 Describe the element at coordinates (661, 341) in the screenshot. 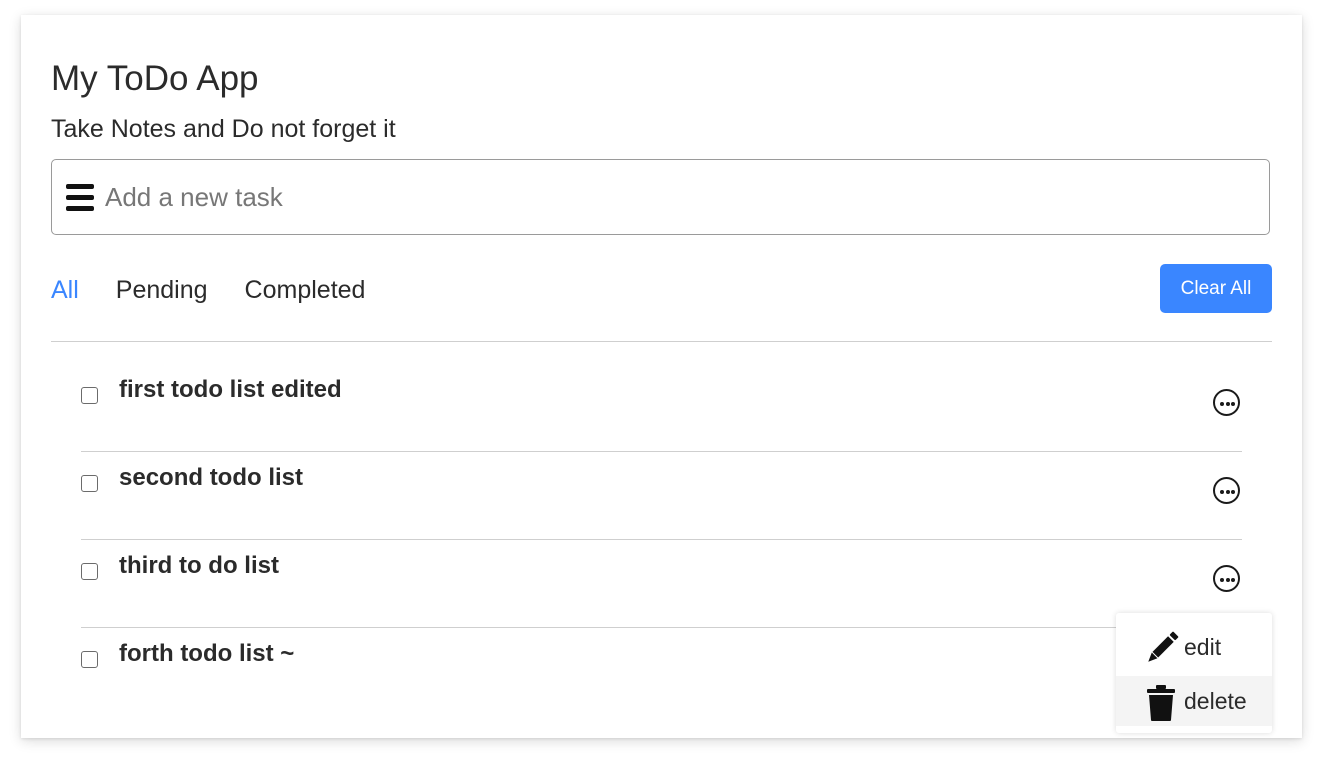

I see `divider` at that location.